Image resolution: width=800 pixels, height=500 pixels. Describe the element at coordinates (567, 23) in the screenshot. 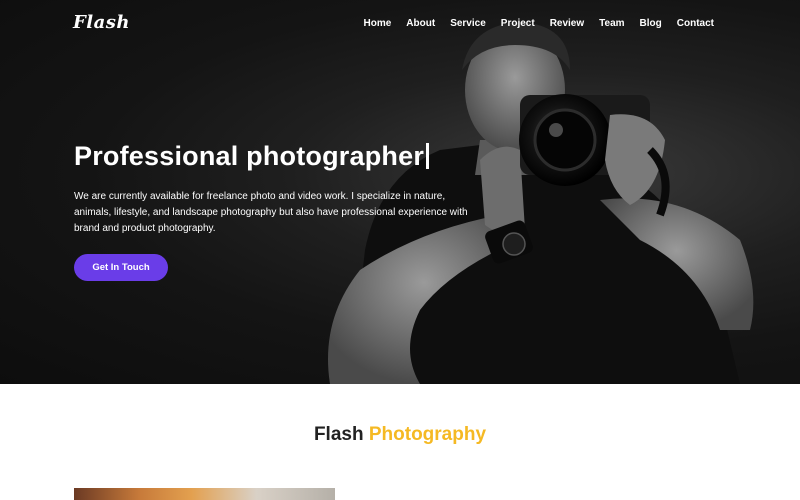

I see `nav-item-review: Review` at that location.